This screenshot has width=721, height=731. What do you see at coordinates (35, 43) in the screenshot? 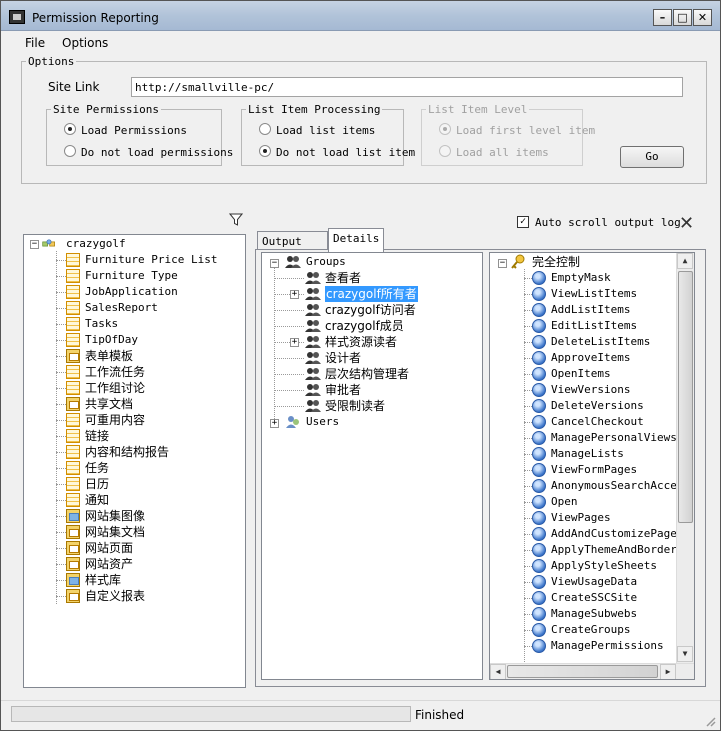
I see `menu-file: File` at bounding box center [35, 43].